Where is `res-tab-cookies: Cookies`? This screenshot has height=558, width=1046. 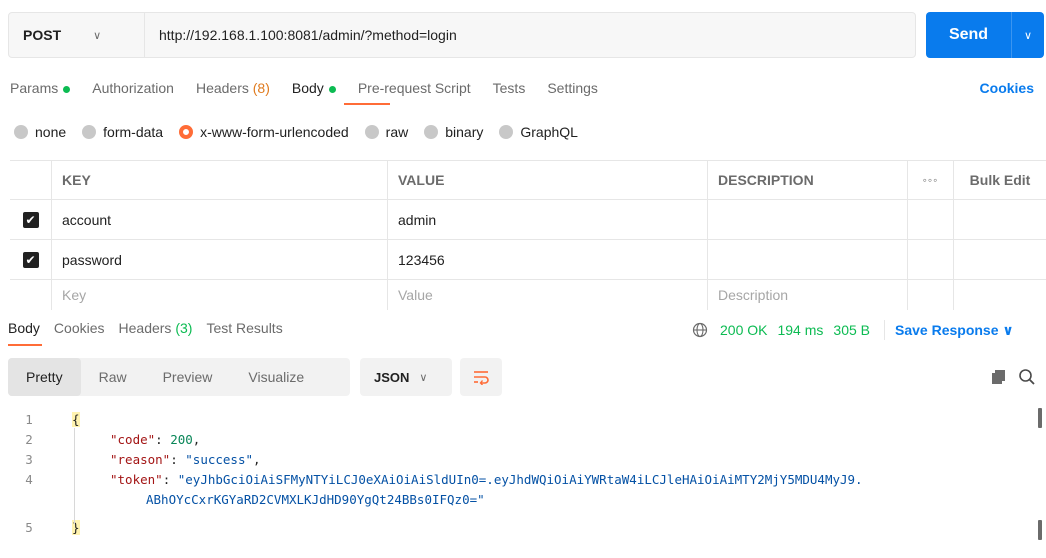 res-tab-cookies: Cookies is located at coordinates (79, 328).